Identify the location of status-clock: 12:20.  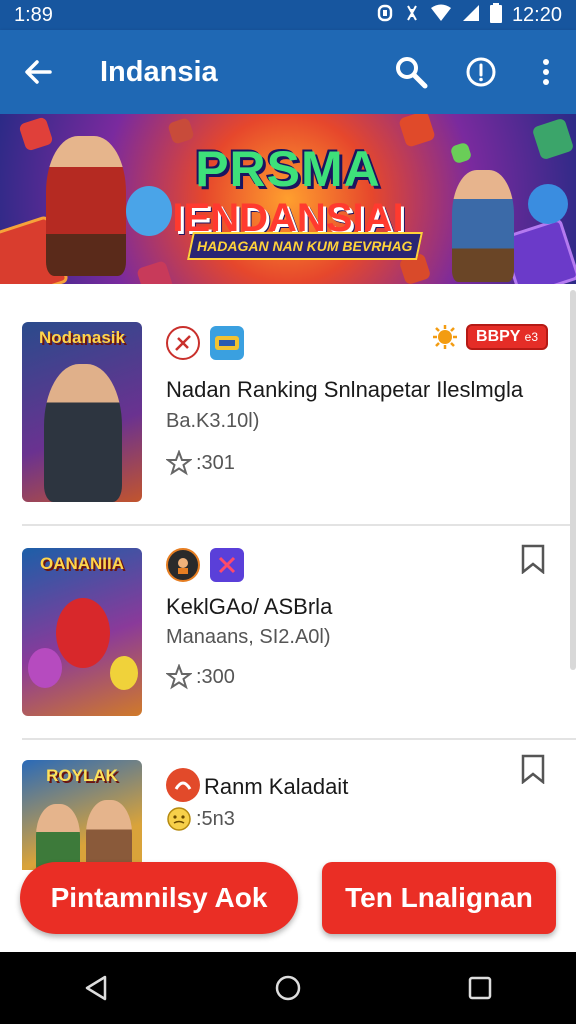
(536, 14).